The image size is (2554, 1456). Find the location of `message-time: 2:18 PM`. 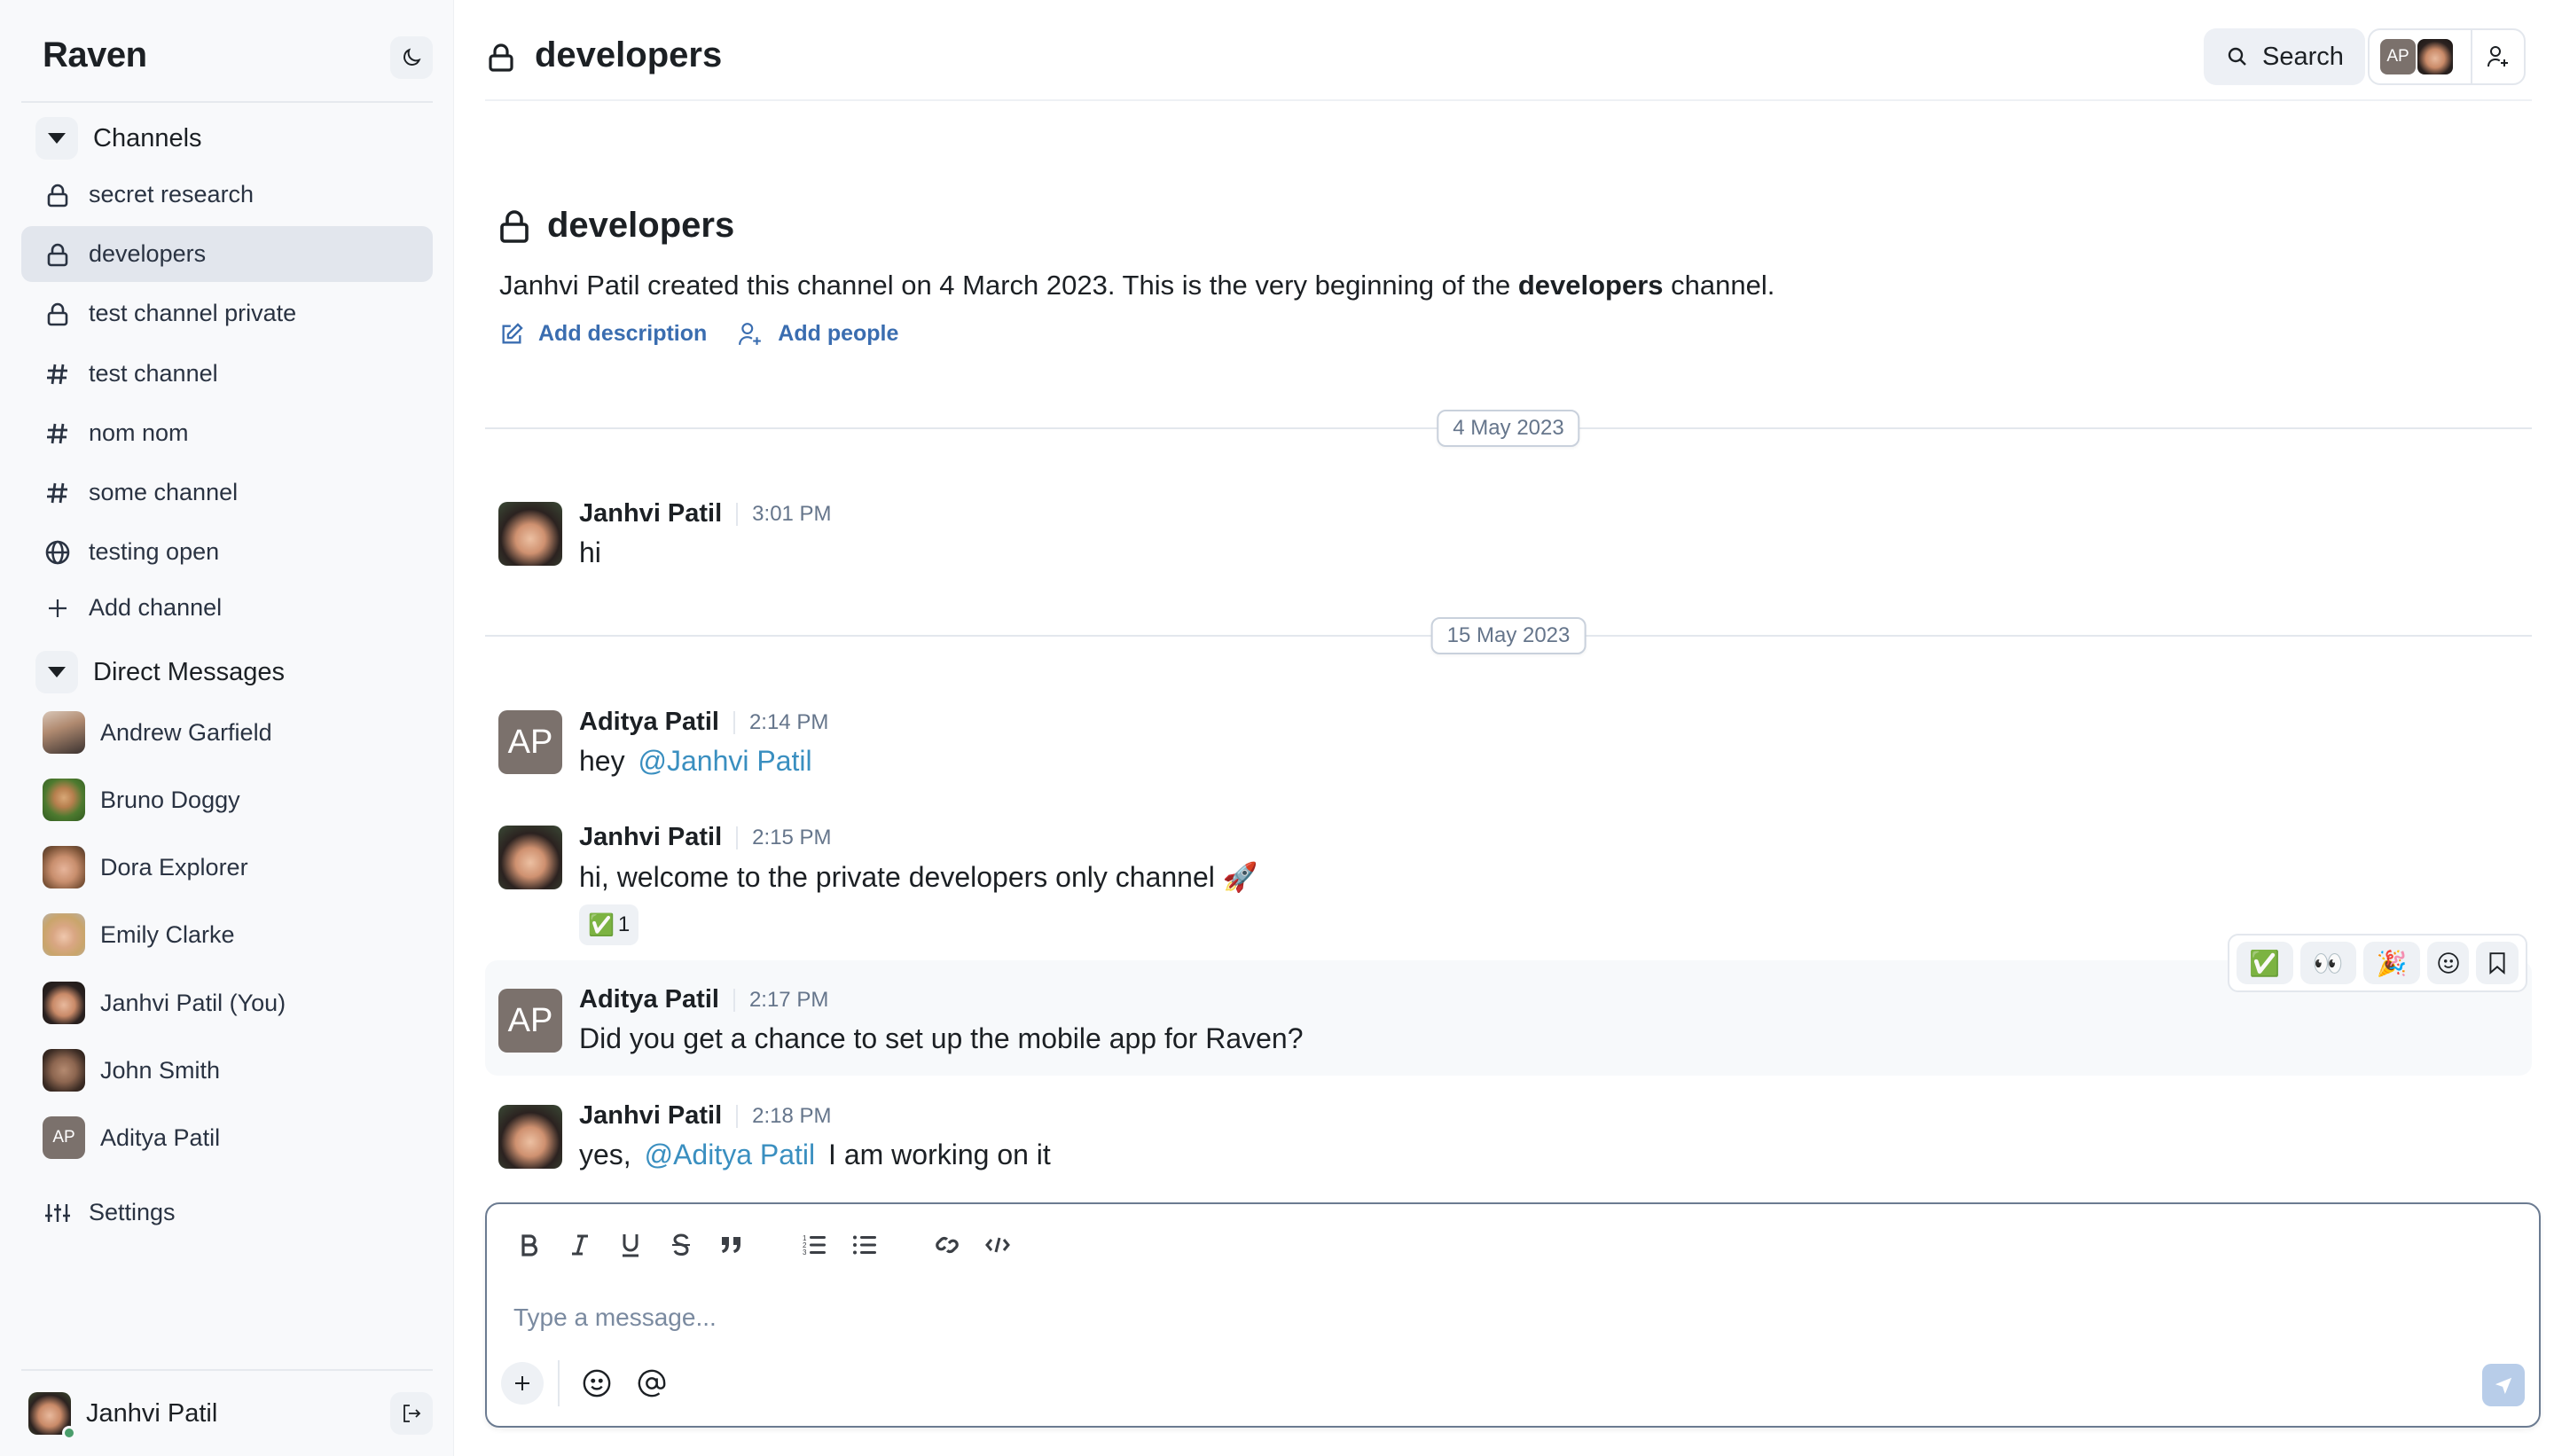

message-time: 2:18 PM is located at coordinates (792, 1115).